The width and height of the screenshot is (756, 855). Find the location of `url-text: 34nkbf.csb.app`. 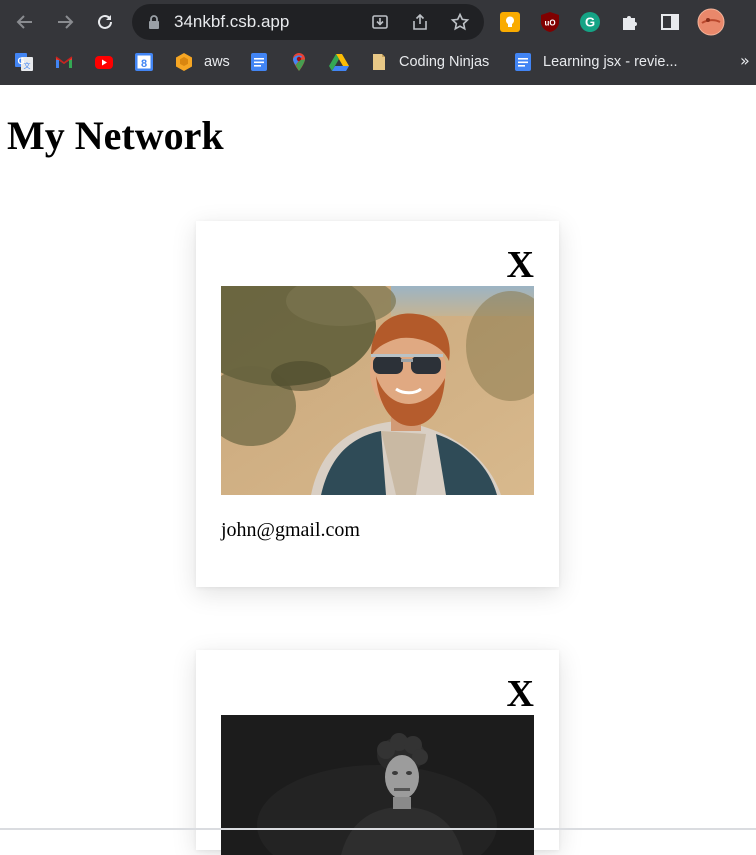

url-text: 34nkbf.csb.app is located at coordinates (231, 22).